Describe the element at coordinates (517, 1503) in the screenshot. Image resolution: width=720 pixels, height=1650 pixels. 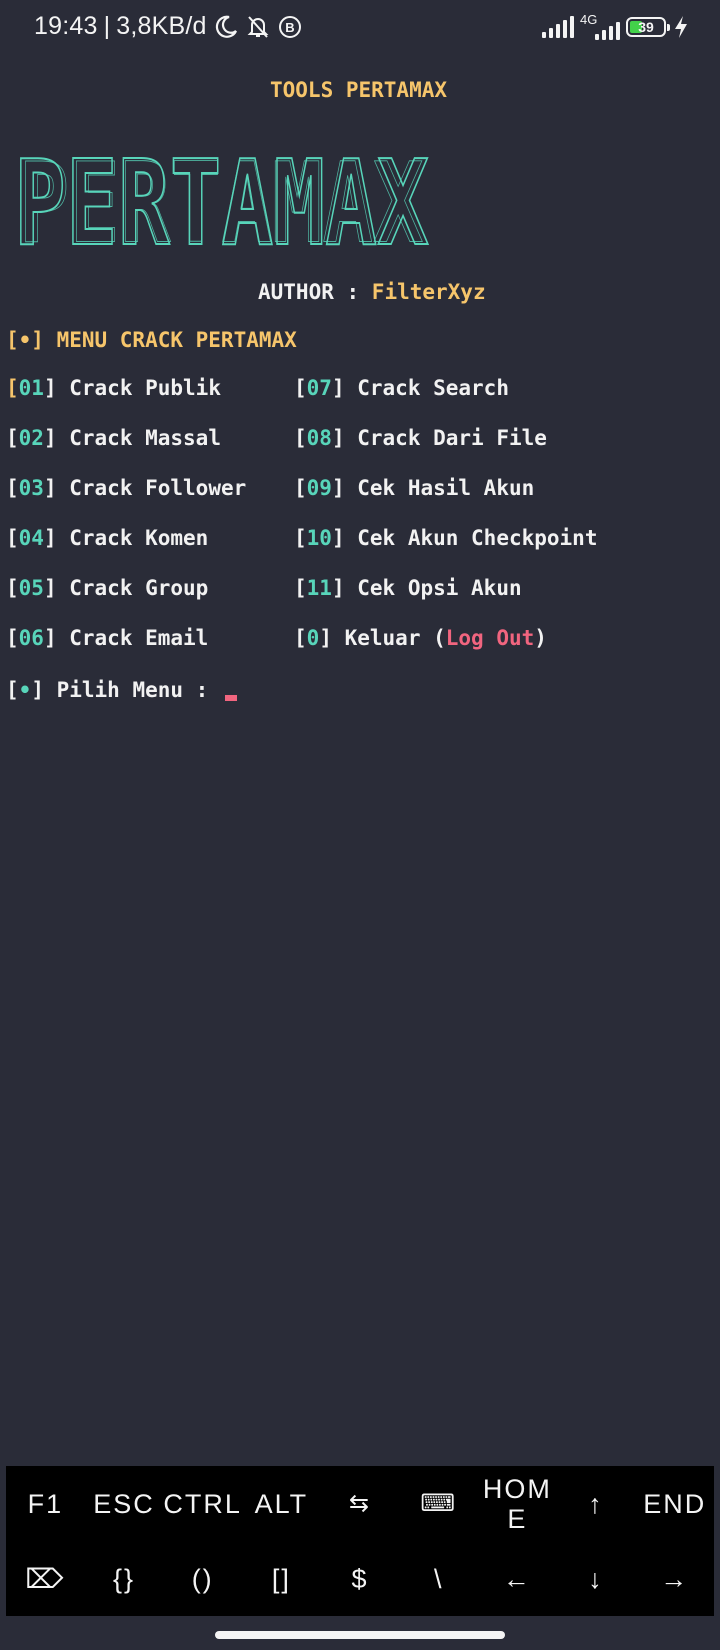
I see `key-home: HOME` at that location.